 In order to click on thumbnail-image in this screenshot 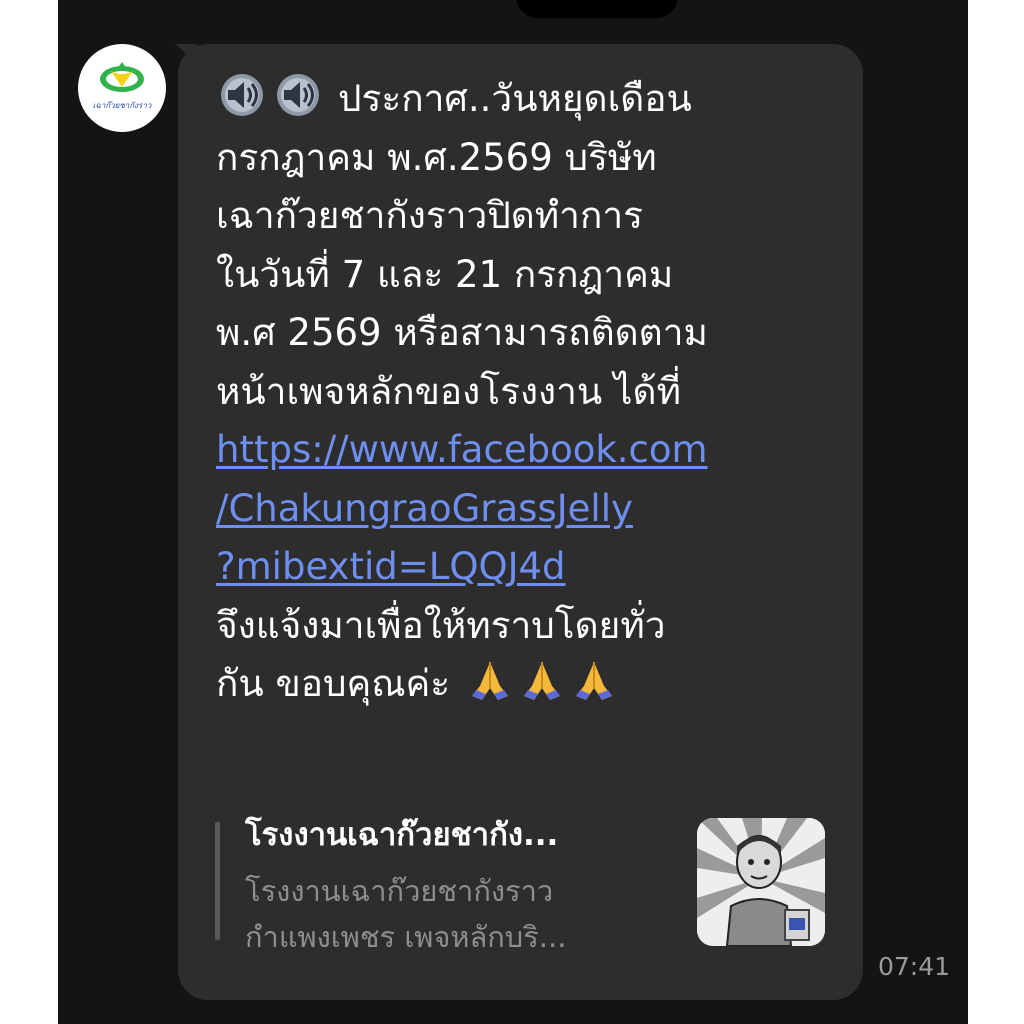, I will do `click(761, 882)`.